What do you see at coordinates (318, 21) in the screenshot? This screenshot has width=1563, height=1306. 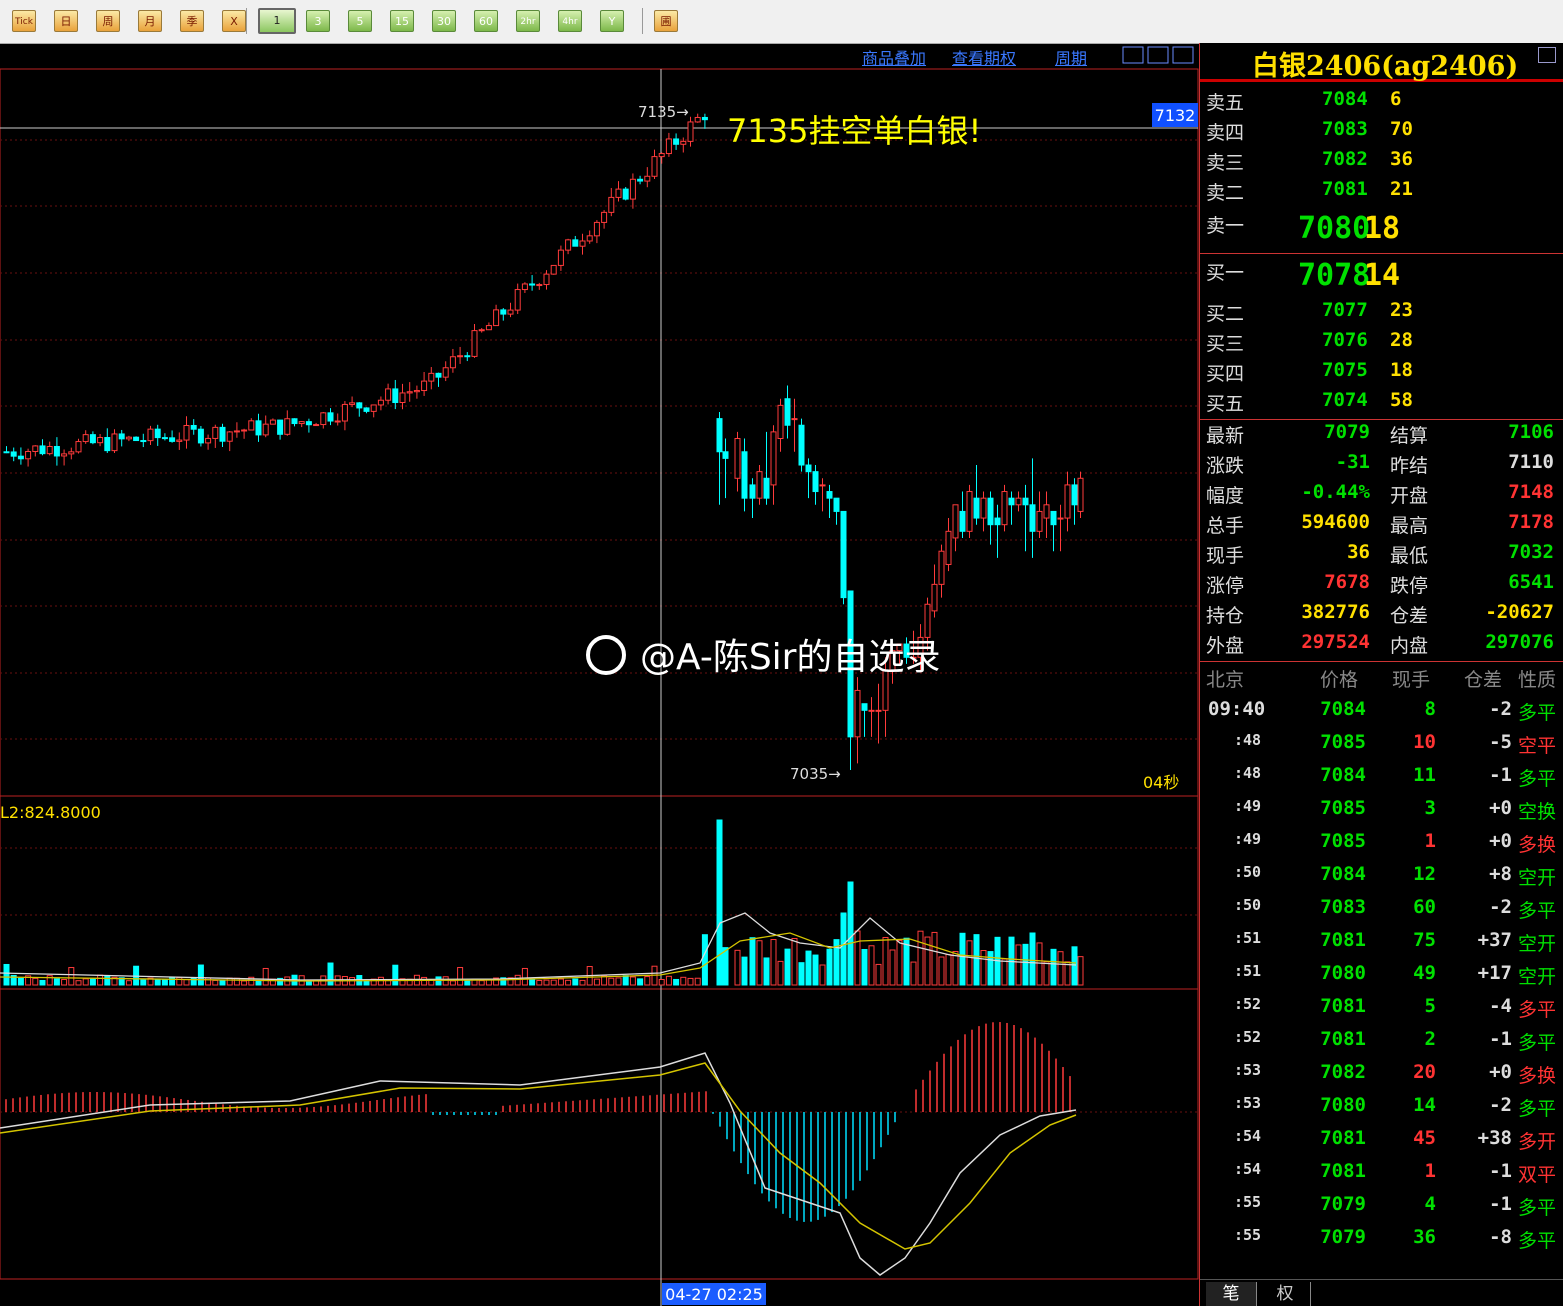 I see `period-button-7: 3` at bounding box center [318, 21].